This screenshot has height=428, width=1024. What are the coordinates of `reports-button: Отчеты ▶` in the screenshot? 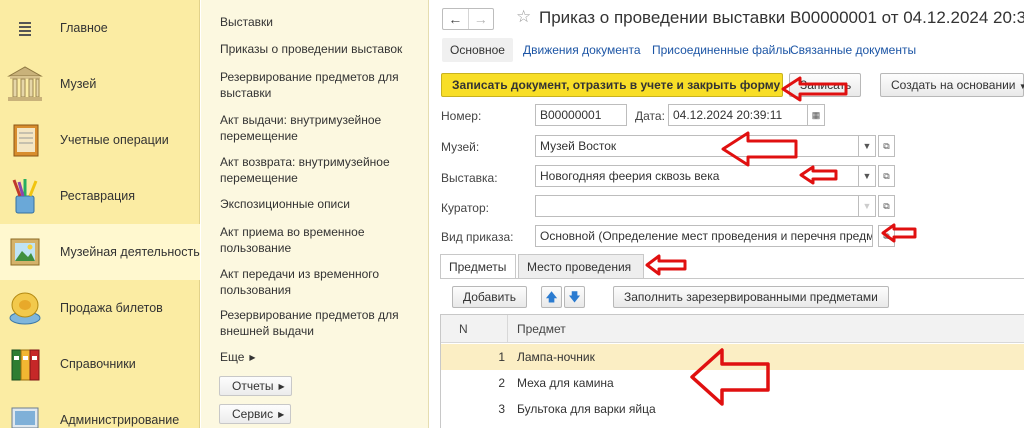 It's located at (255, 386).